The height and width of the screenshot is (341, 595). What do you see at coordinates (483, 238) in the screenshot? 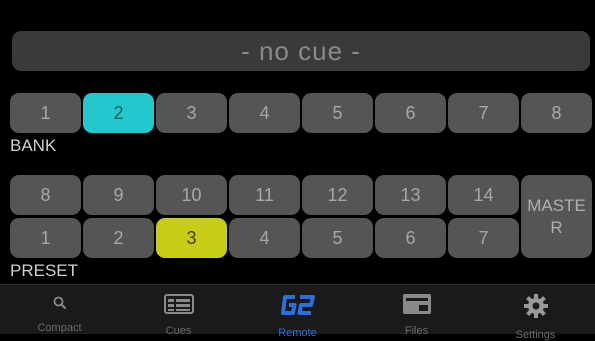
I see `preset-button-7: 7` at bounding box center [483, 238].